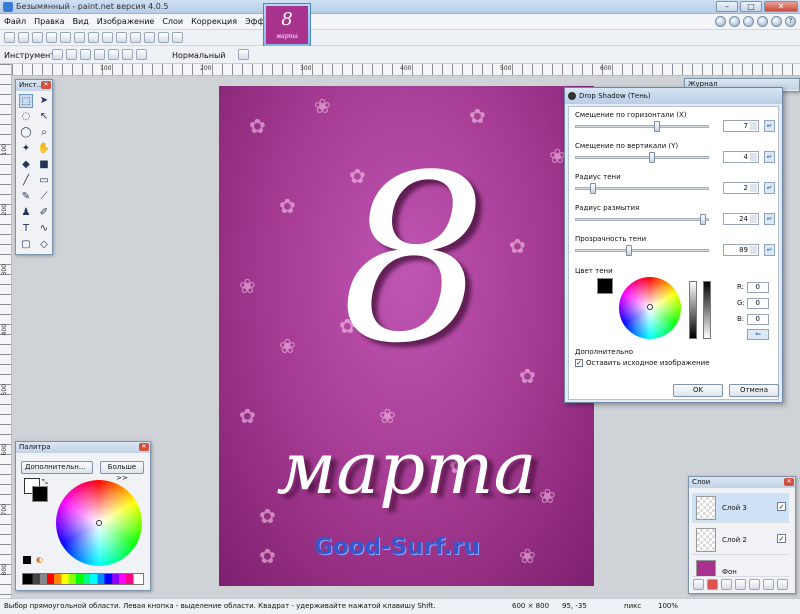  Describe the element at coordinates (768, 584) in the screenshot. I see `move-layer-down-icon` at that location.